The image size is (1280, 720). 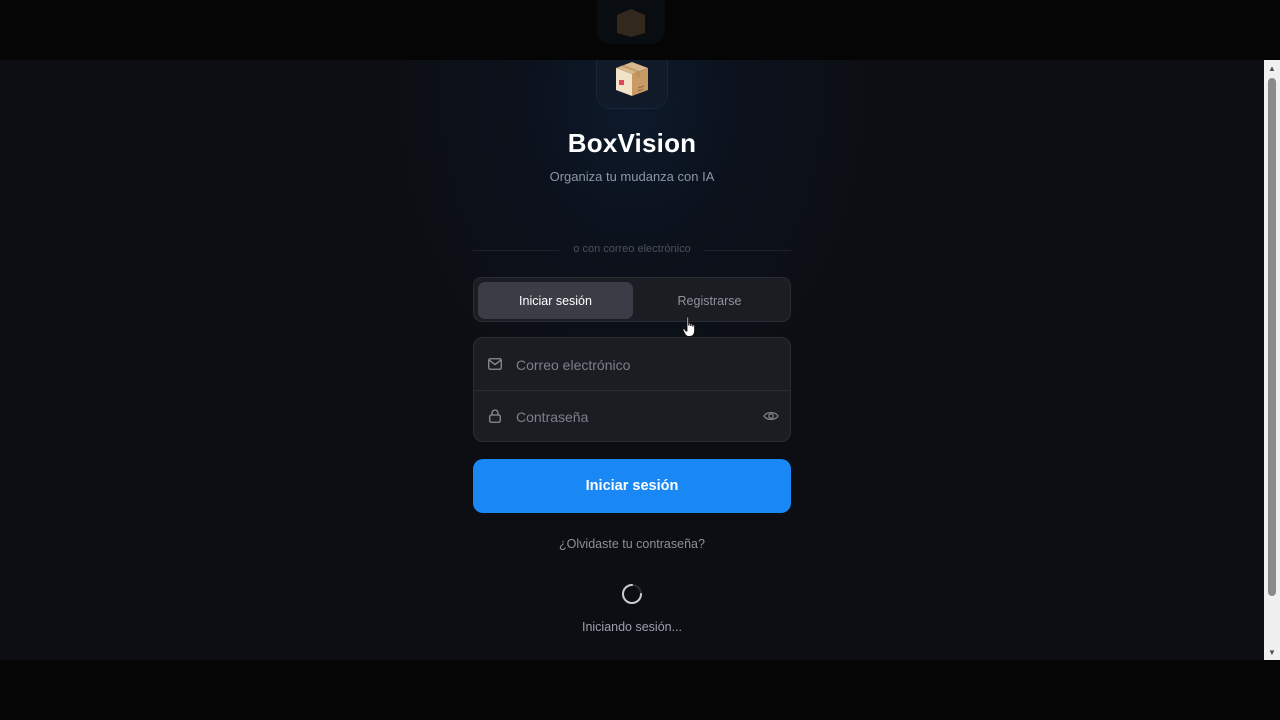 What do you see at coordinates (747, 250) in the screenshot?
I see `divider-line-right` at bounding box center [747, 250].